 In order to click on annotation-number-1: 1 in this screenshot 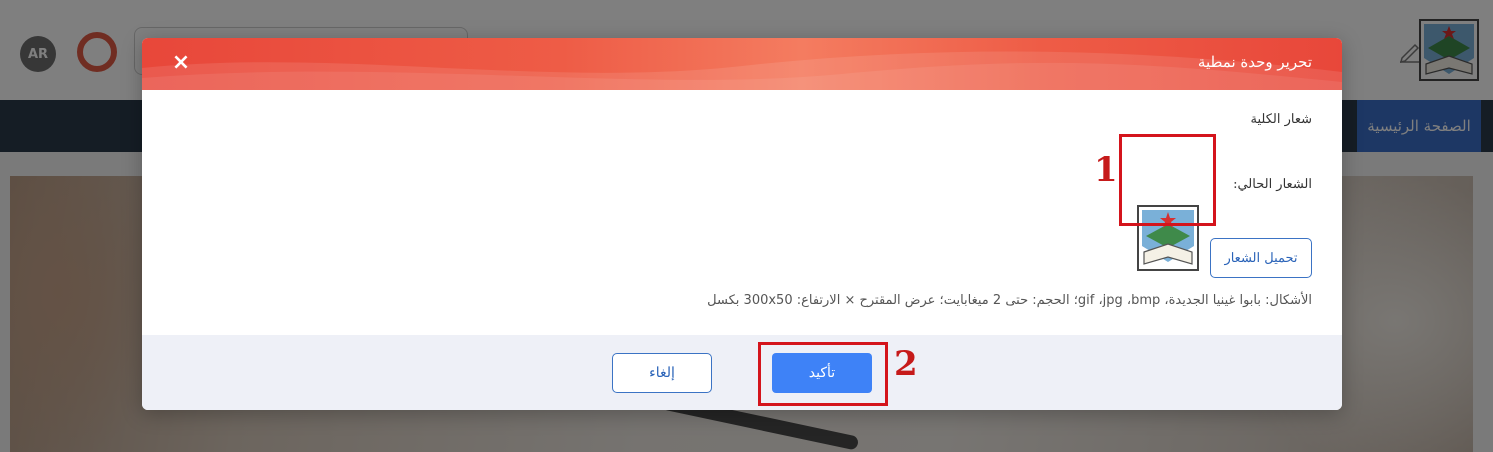, I will do `click(1106, 170)`.